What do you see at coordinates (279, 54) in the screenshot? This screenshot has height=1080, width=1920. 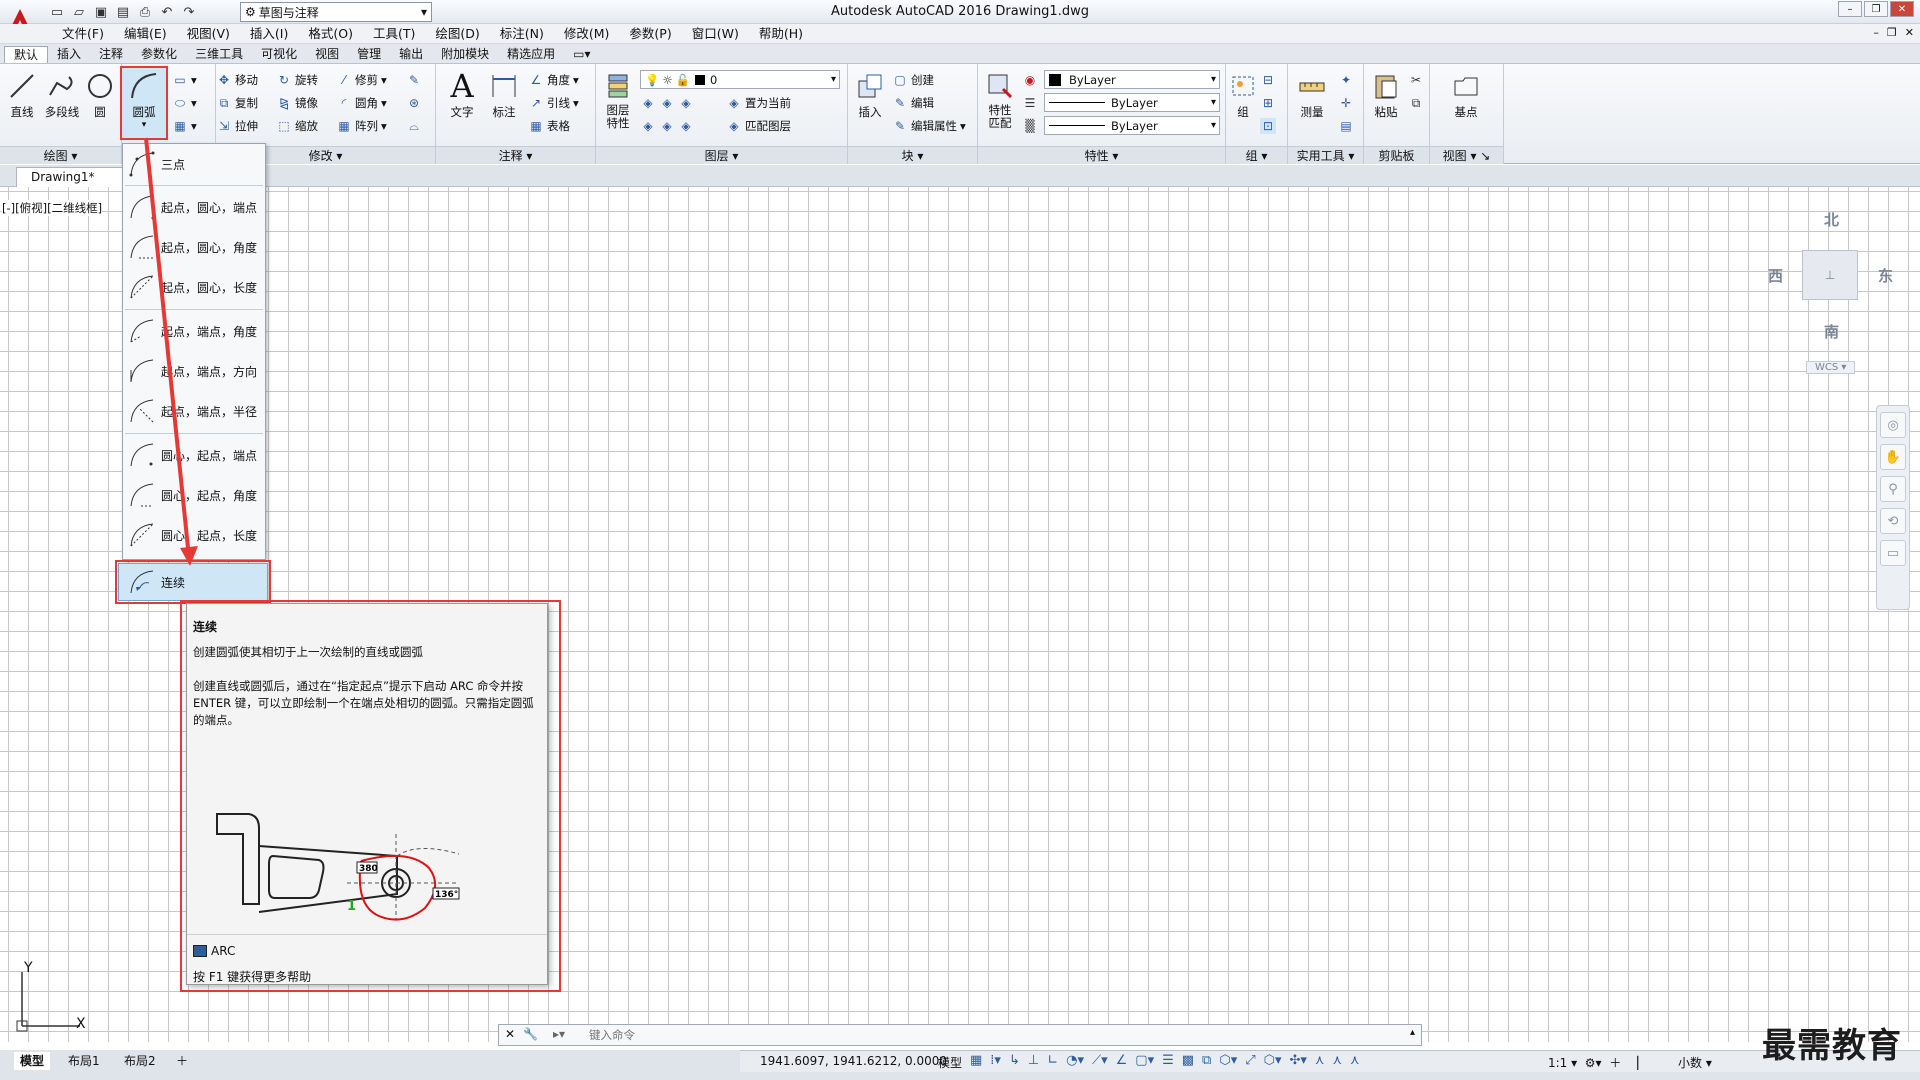 I see `tab-visualize: 可视化` at bounding box center [279, 54].